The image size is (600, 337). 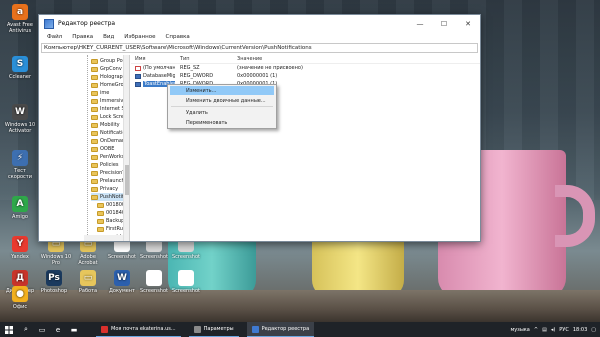 What do you see at coordinates (109, 77) in the screenshot?
I see `tree-item: Holographi` at bounding box center [109, 77].